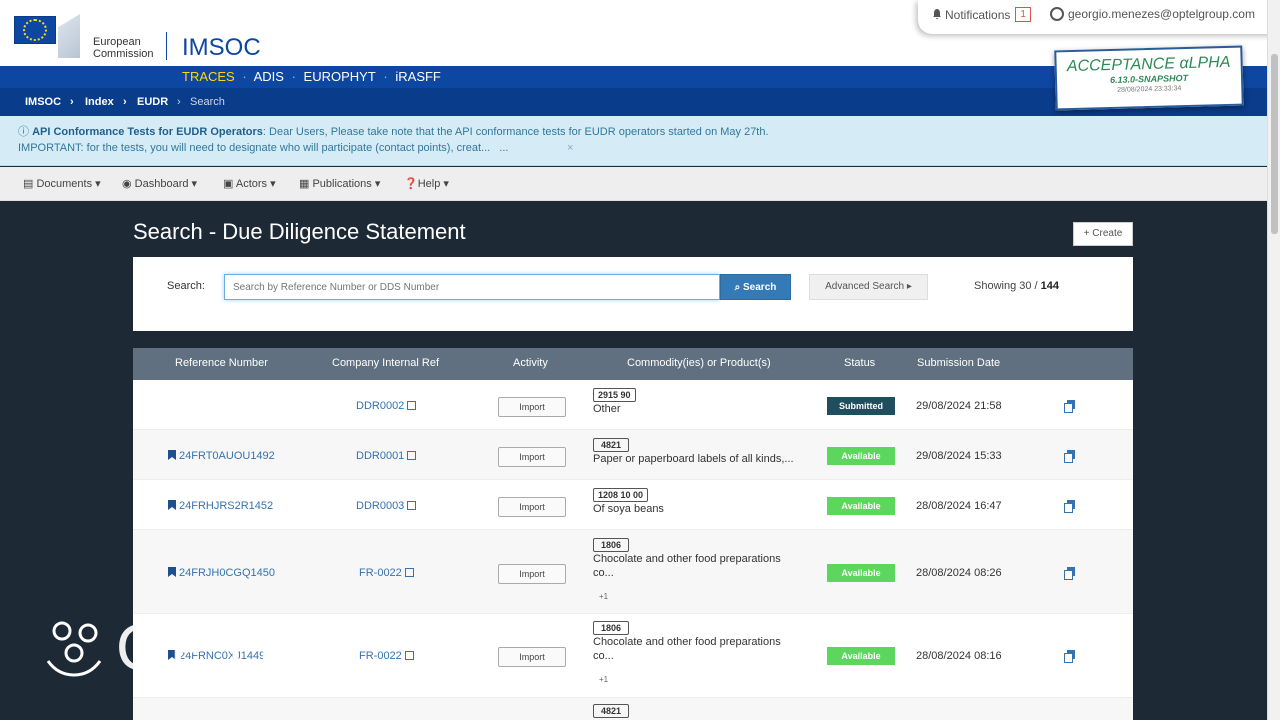 This screenshot has width=1280, height=720. I want to click on notifications-button: Notifications 1, so click(981, 14).